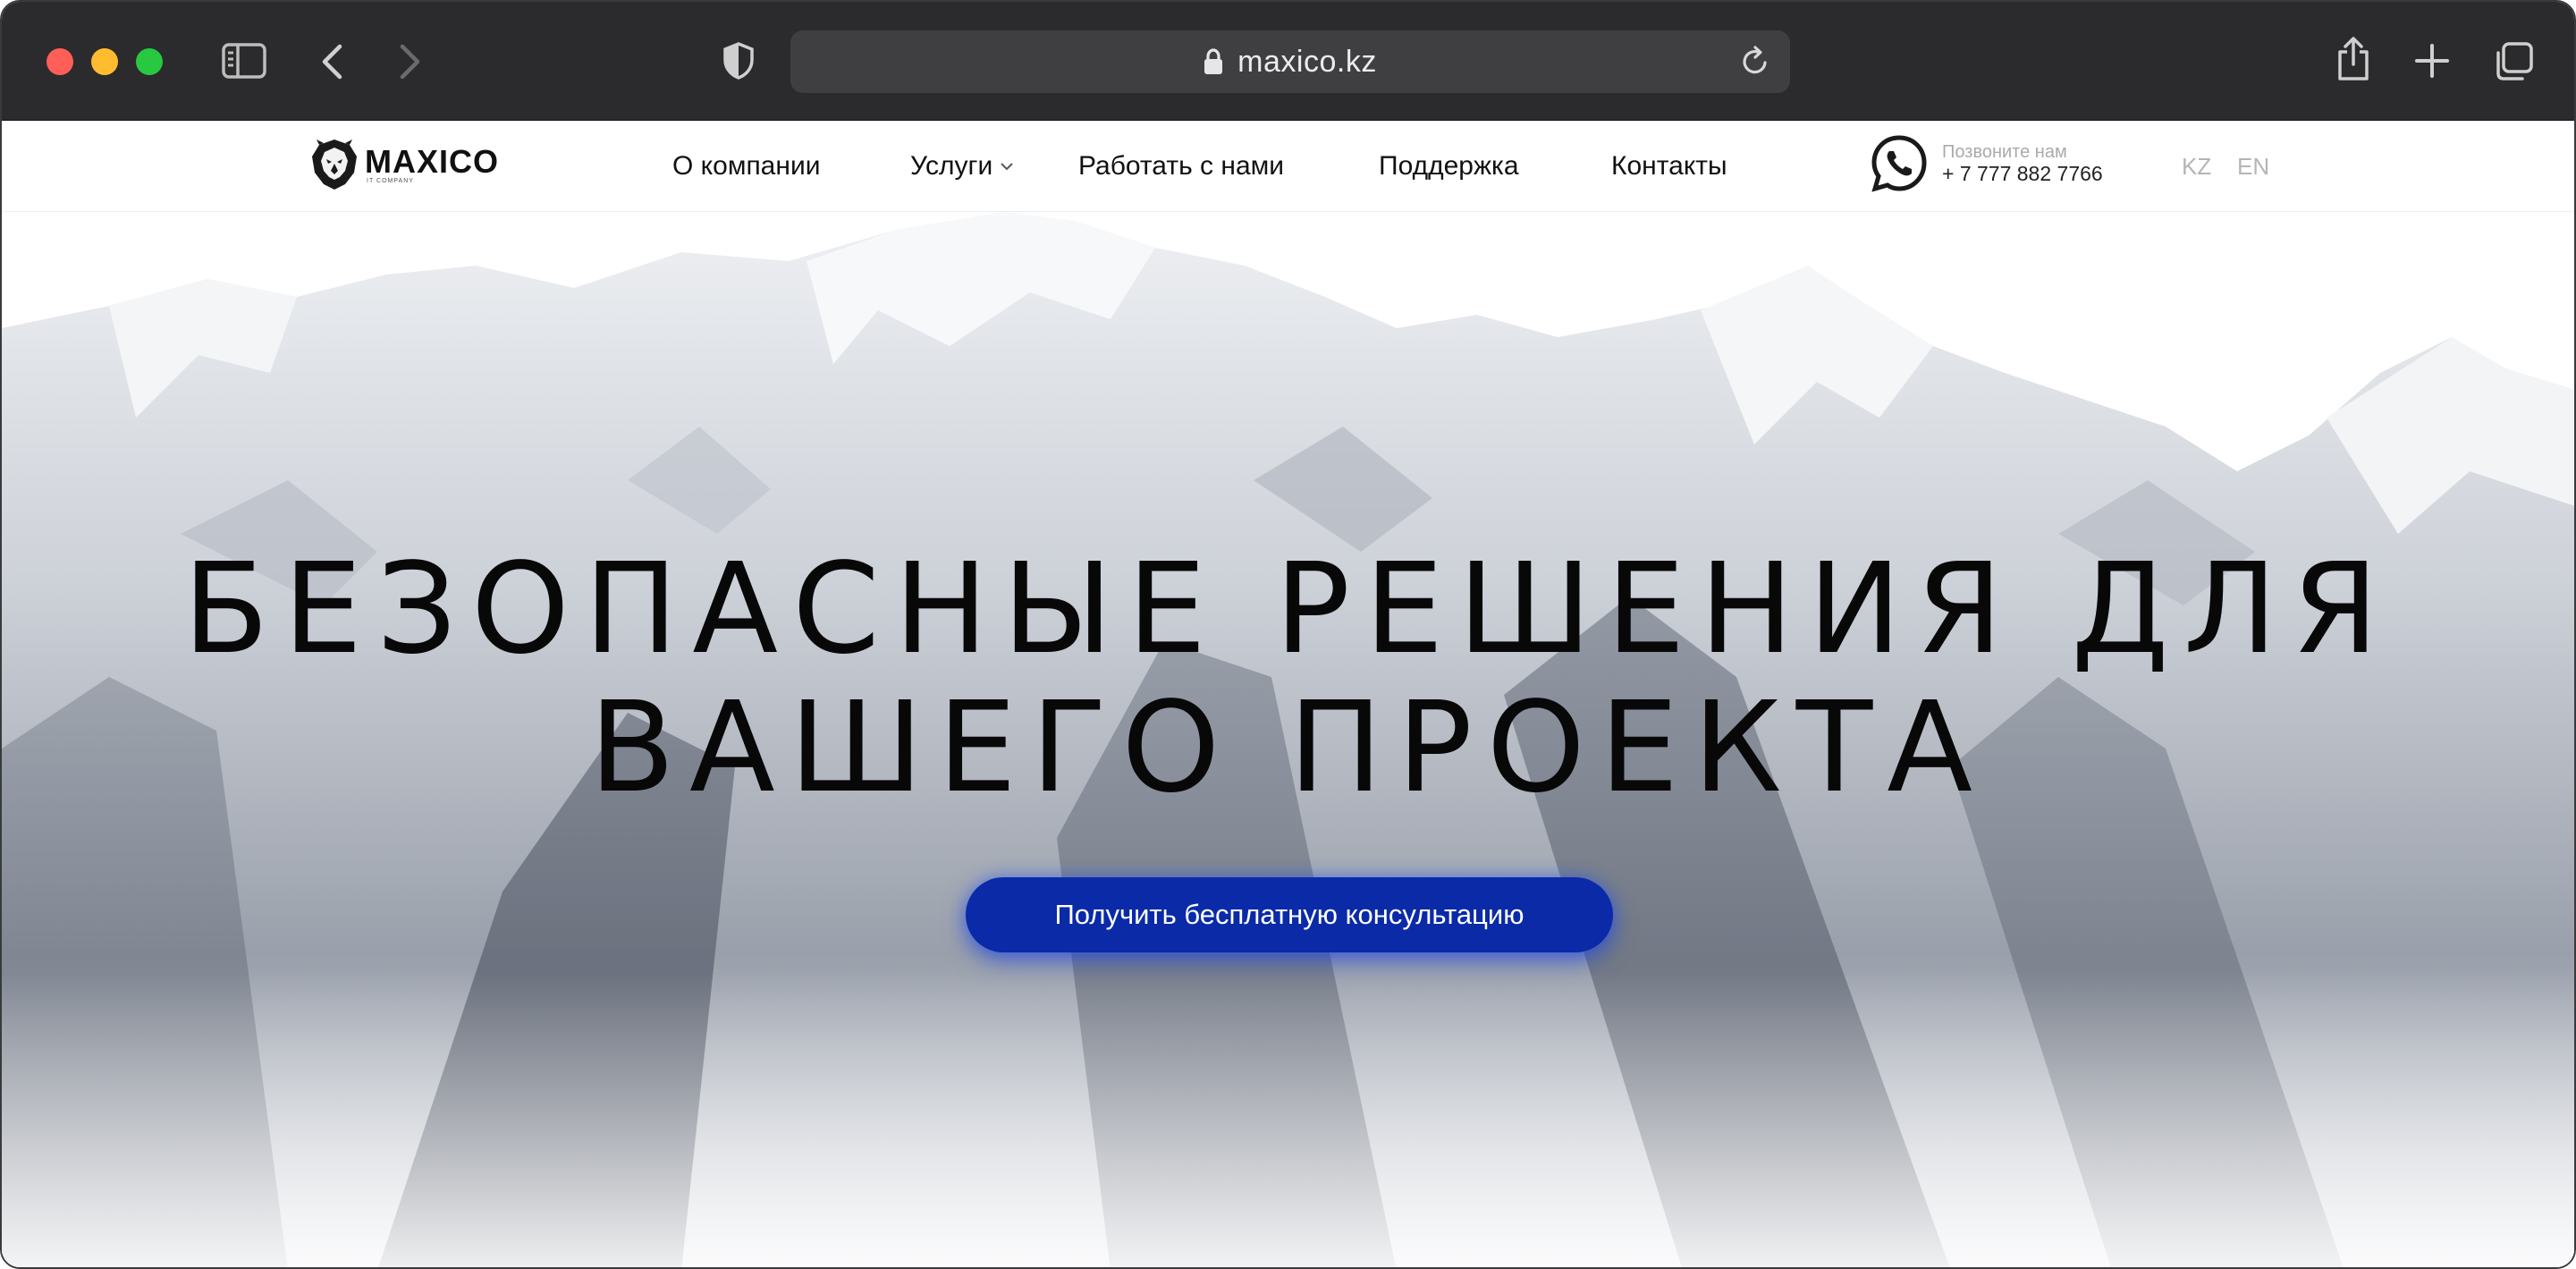 The width and height of the screenshot is (2576, 1269). What do you see at coordinates (2513, 61) in the screenshot?
I see `tab-overview-icon` at bounding box center [2513, 61].